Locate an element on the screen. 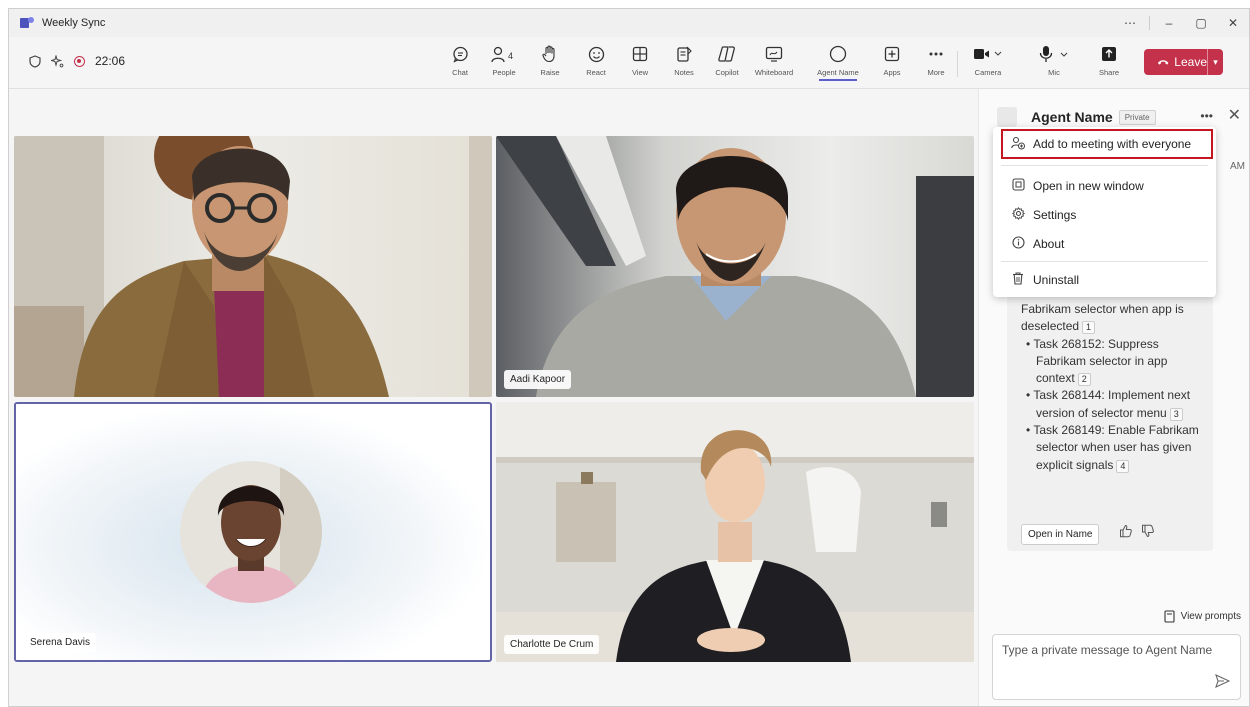 The image size is (1250, 707). mic-label: Mic is located at coordinates (1054, 72).